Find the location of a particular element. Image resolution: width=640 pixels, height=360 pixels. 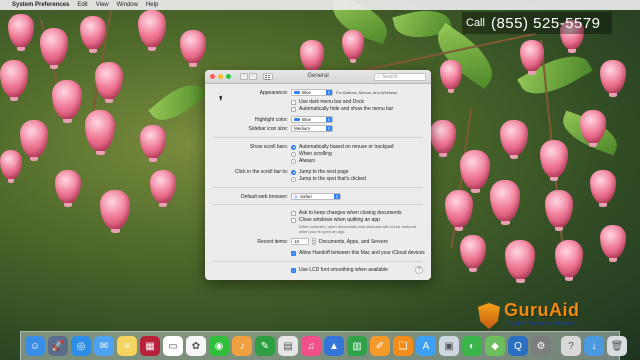

jump-to-spot-label: Jump to the spot that's clicked is located at coordinates (332, 179).